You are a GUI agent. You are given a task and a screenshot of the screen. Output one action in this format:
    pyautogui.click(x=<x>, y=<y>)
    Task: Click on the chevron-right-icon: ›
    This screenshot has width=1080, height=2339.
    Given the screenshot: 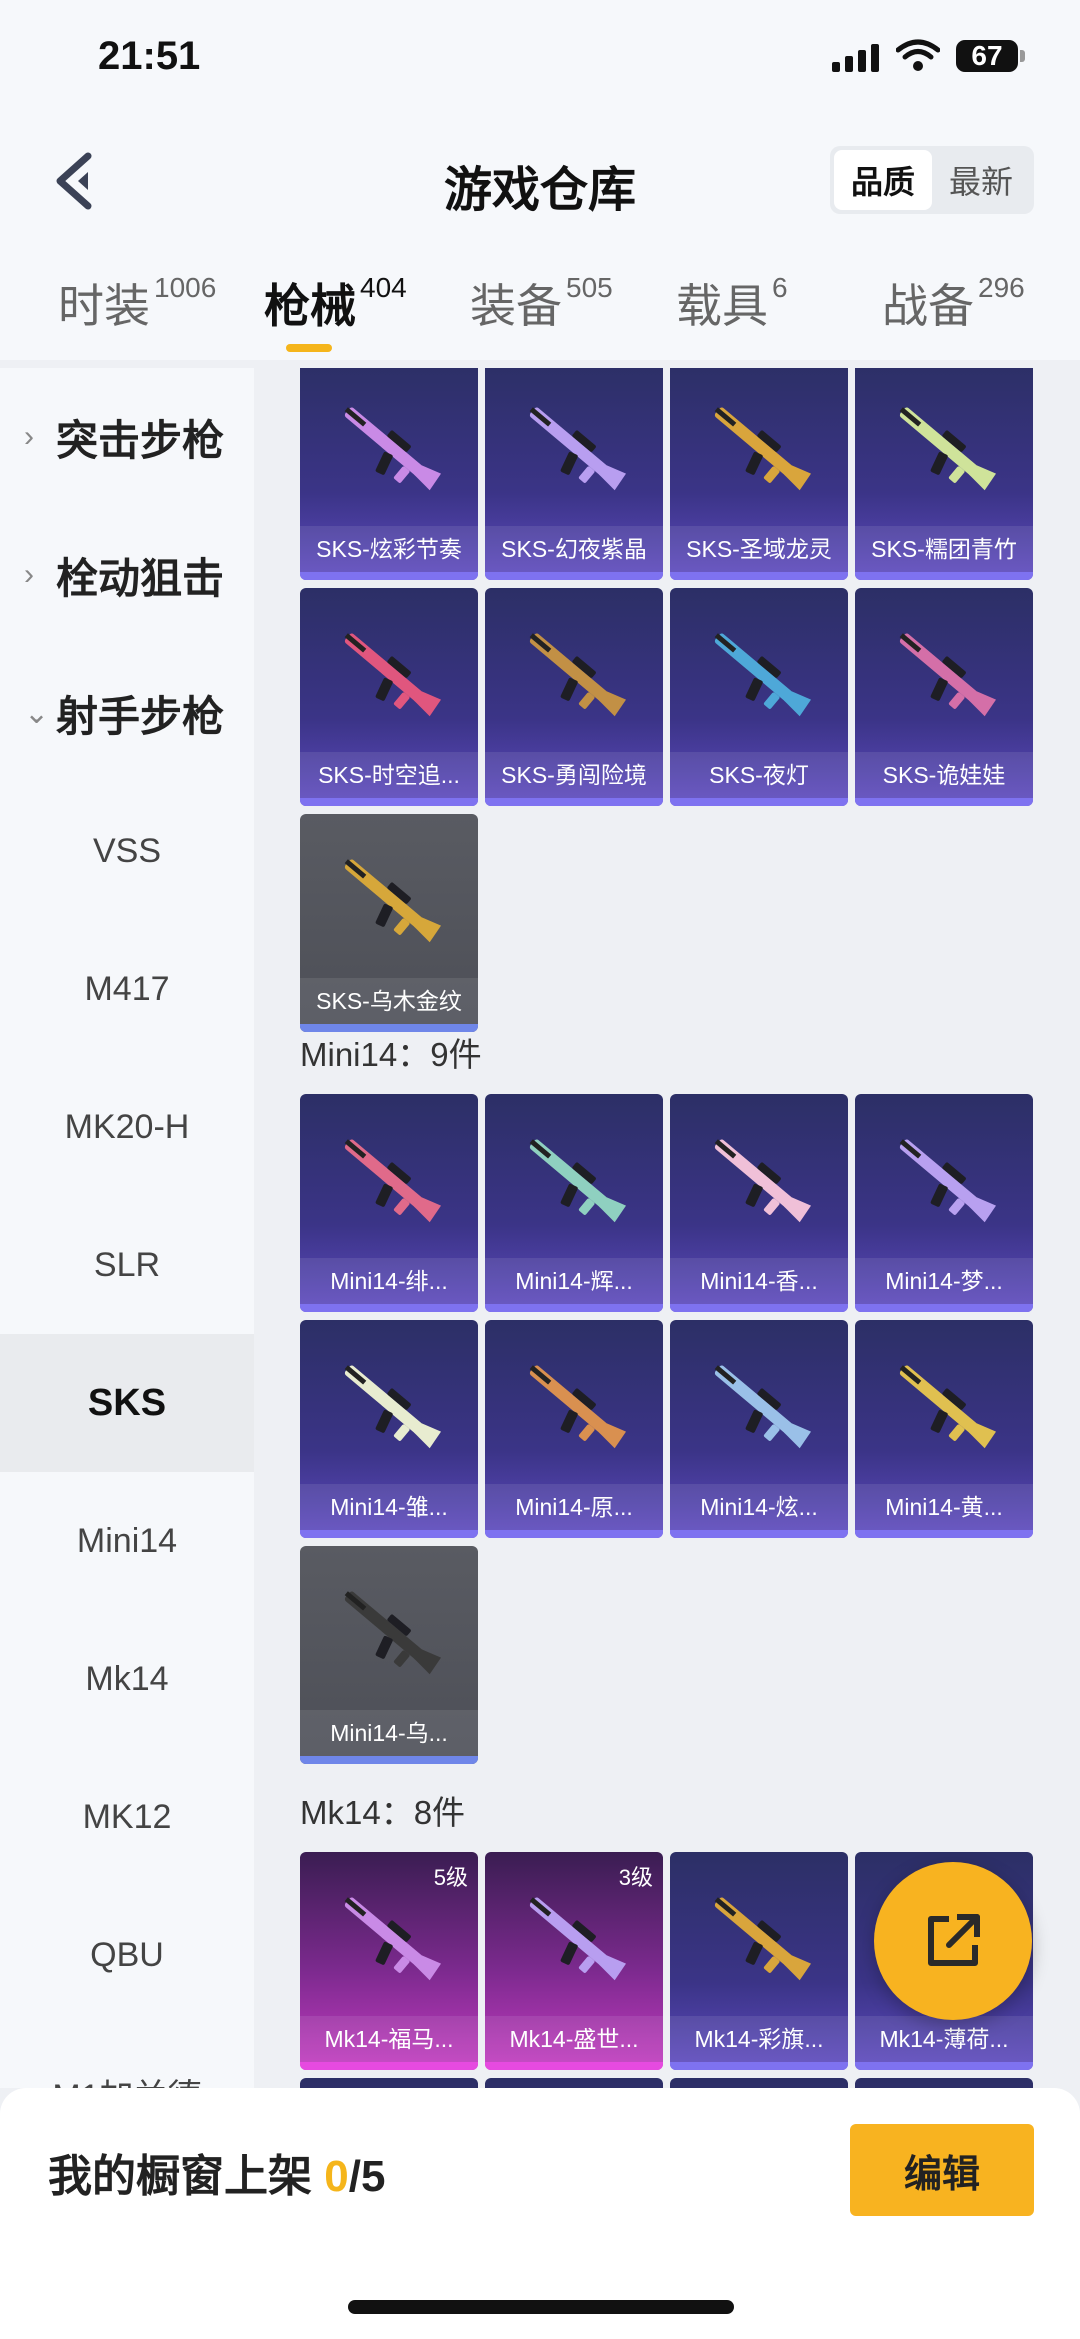 What is the action you would take?
    pyautogui.click(x=29, y=574)
    